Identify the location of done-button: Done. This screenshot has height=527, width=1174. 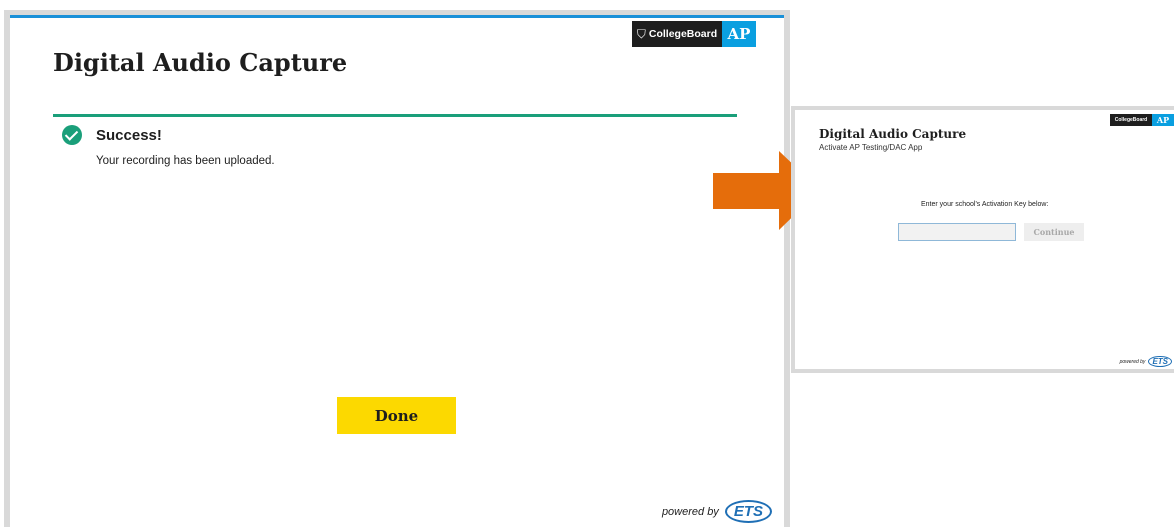
(396, 415).